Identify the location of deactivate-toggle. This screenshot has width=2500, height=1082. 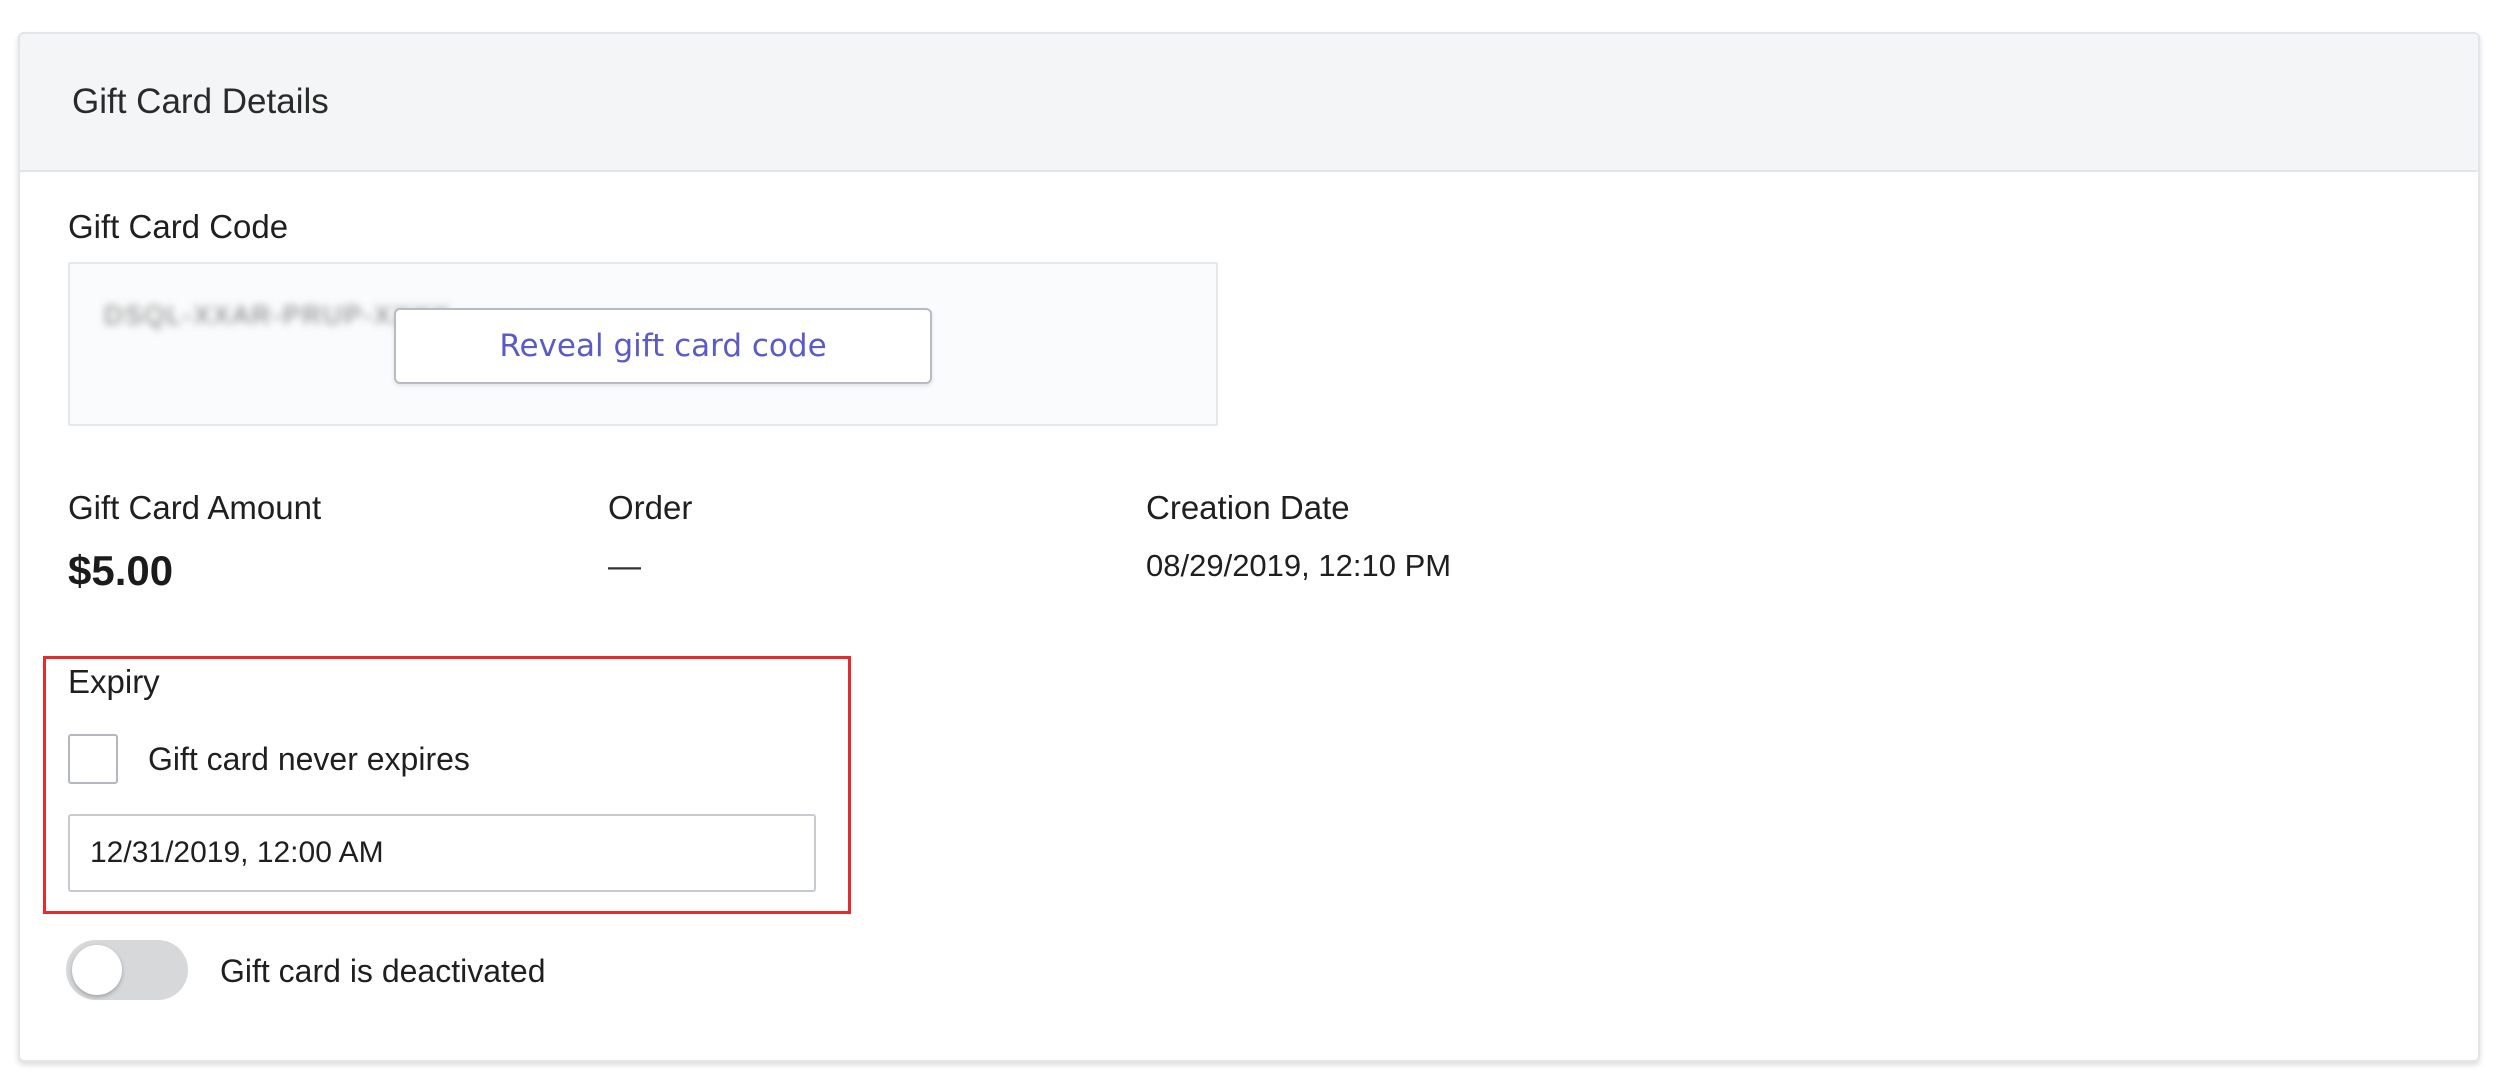
(127, 970).